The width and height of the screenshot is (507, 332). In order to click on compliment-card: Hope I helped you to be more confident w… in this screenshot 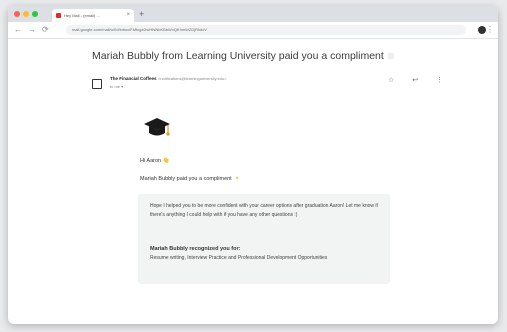, I will do `click(264, 239)`.